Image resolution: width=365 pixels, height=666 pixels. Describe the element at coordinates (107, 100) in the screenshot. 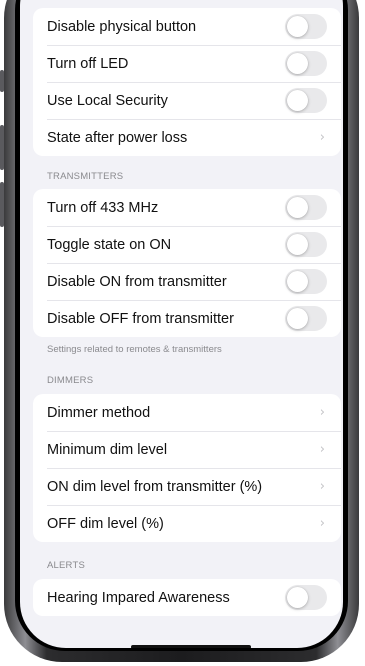

I see `row-label: Use Local Security` at that location.